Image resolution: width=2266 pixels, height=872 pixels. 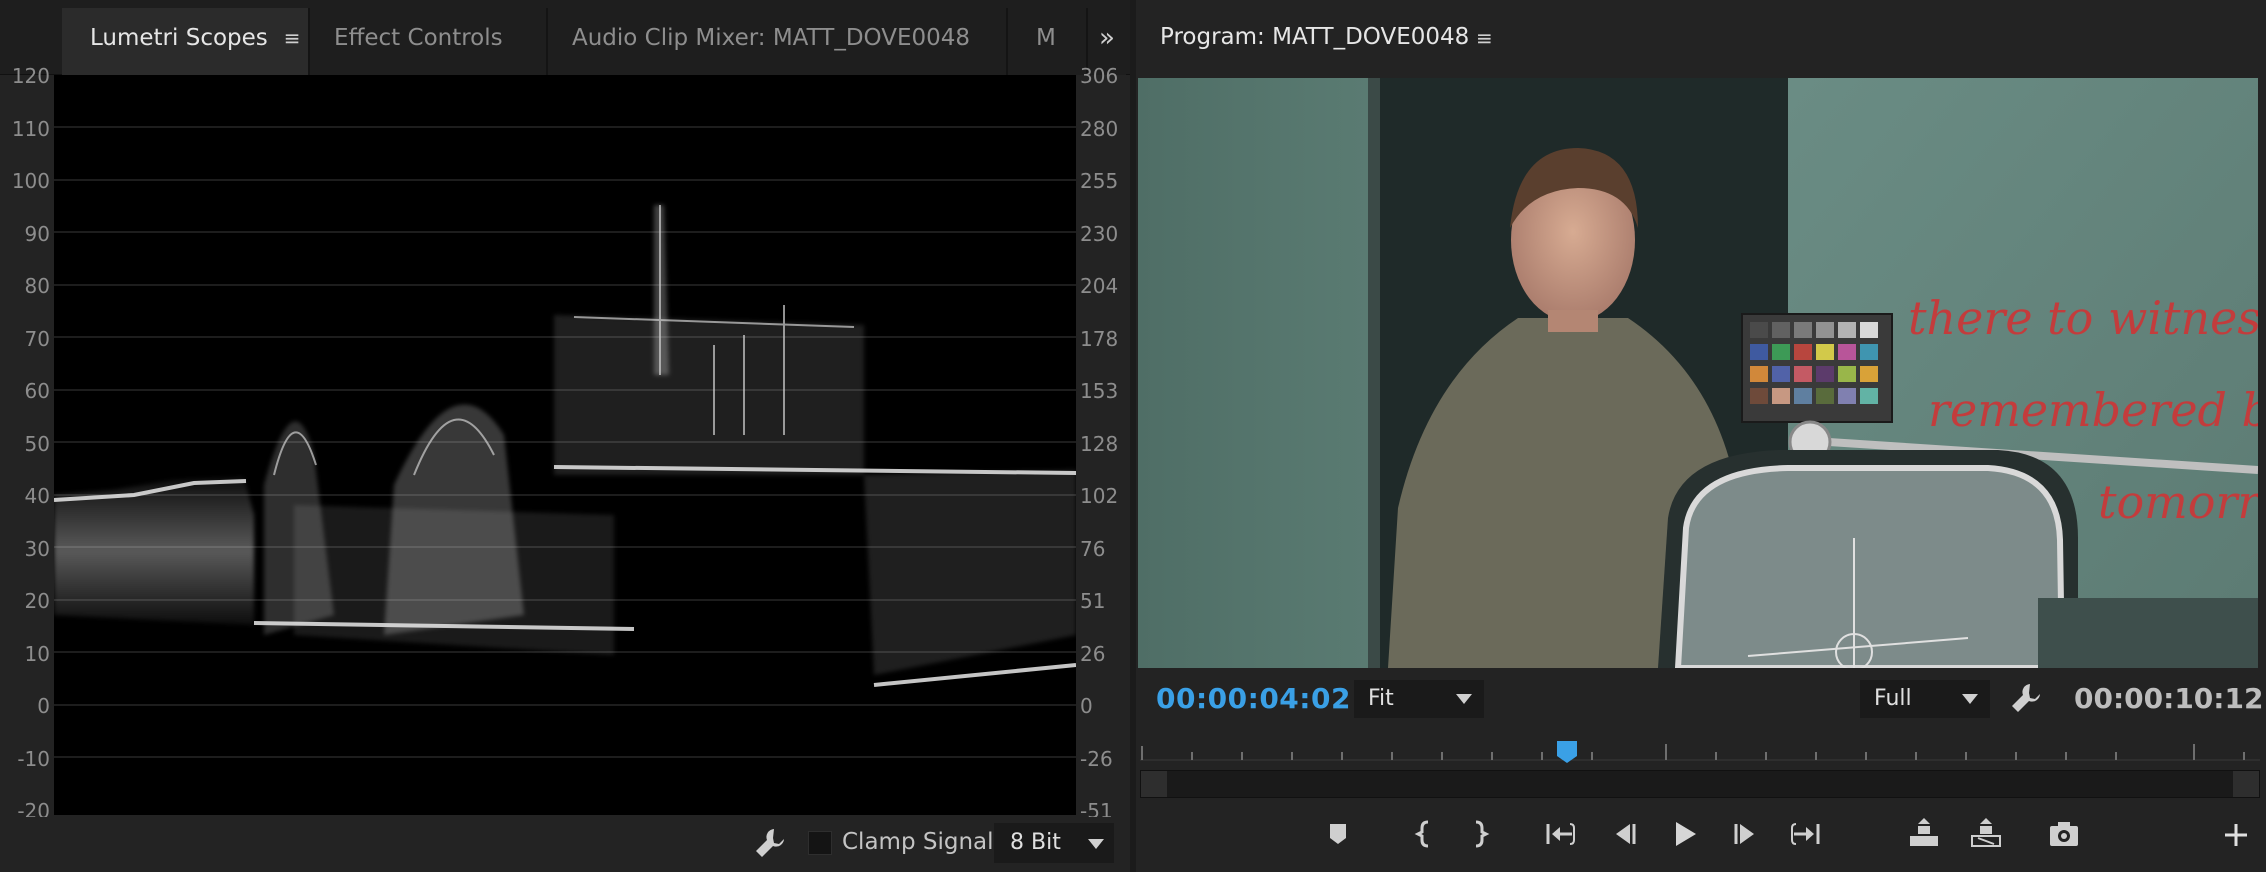 I want to click on axis-tick-left: 30, so click(x=37, y=549).